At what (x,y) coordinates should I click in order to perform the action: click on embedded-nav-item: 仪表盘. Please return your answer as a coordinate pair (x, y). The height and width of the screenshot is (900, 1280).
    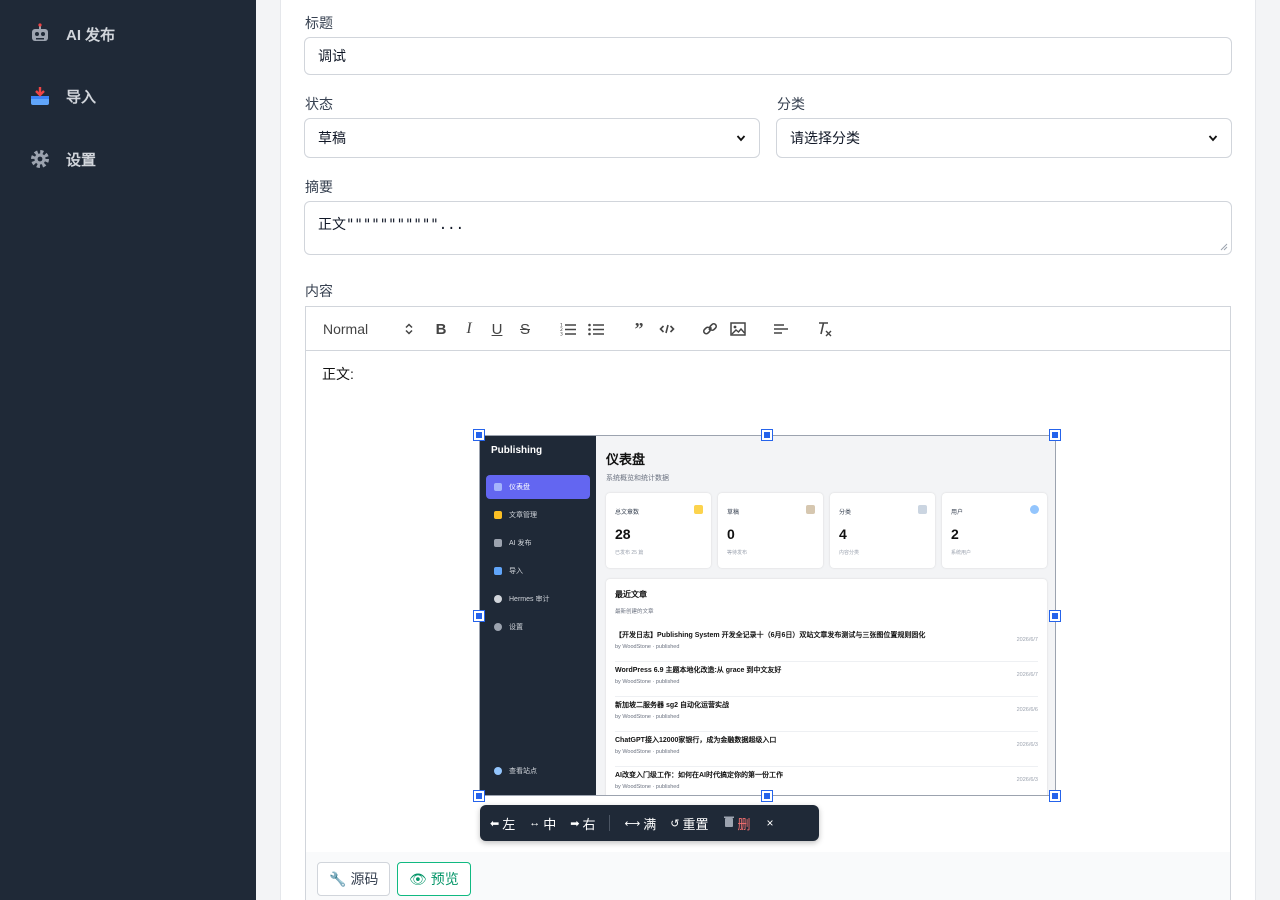
    Looking at the image, I should click on (538, 487).